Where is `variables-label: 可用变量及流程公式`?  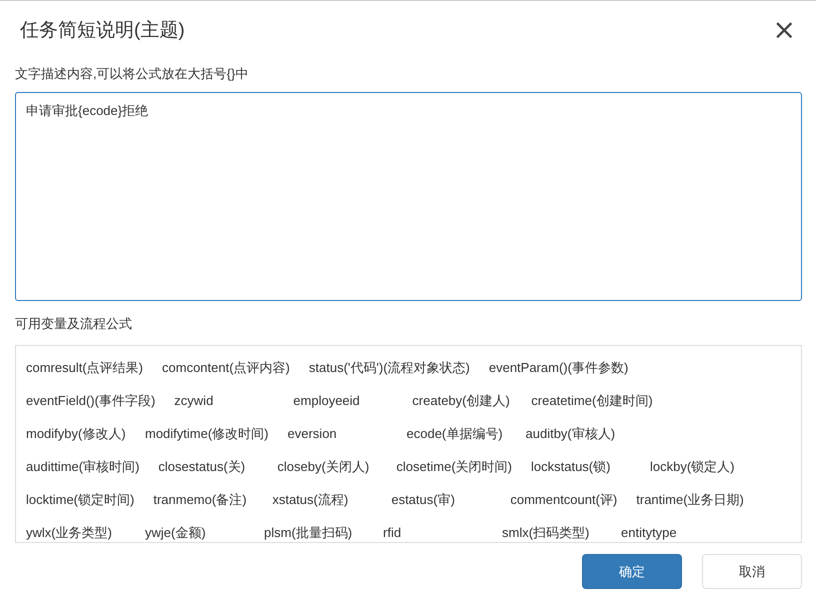
variables-label: 可用变量及流程公式 is located at coordinates (73, 324).